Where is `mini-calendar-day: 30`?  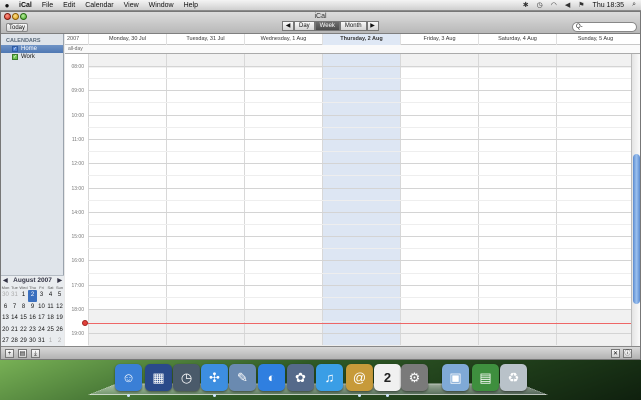 mini-calendar-day: 30 is located at coordinates (5, 296).